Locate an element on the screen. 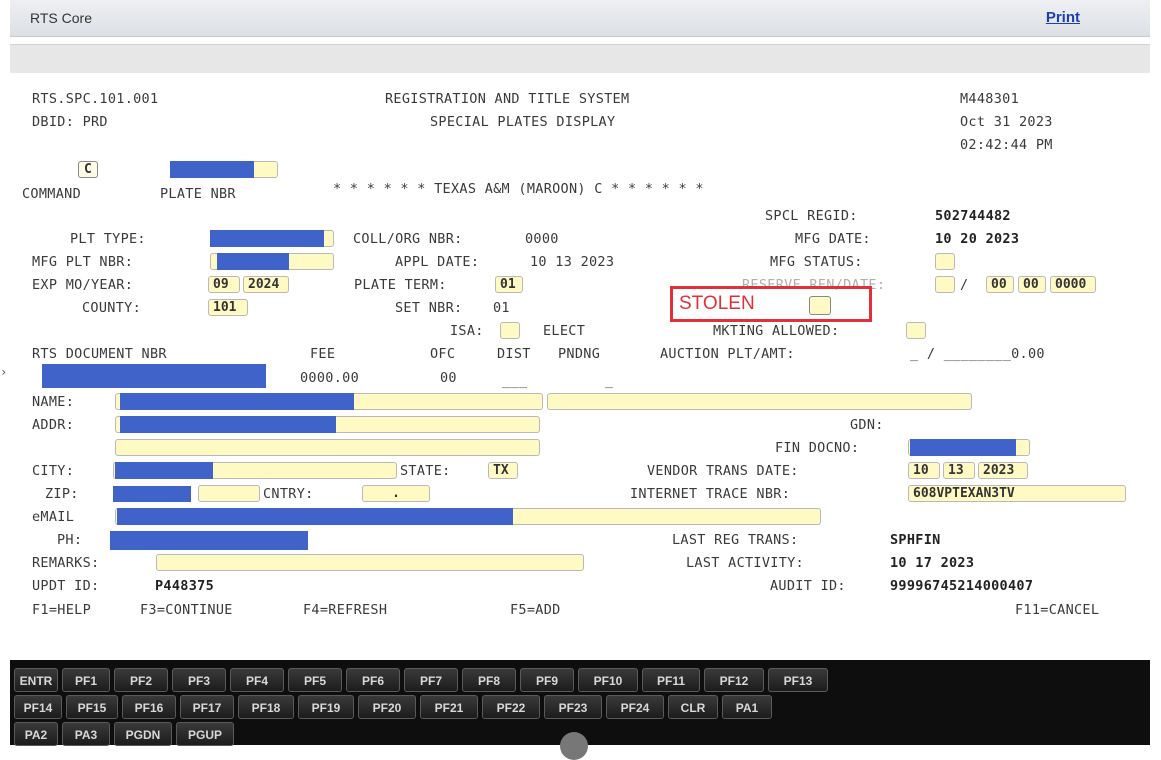 The width and height of the screenshot is (1161, 760). zip-ext-input is located at coordinates (229, 493).